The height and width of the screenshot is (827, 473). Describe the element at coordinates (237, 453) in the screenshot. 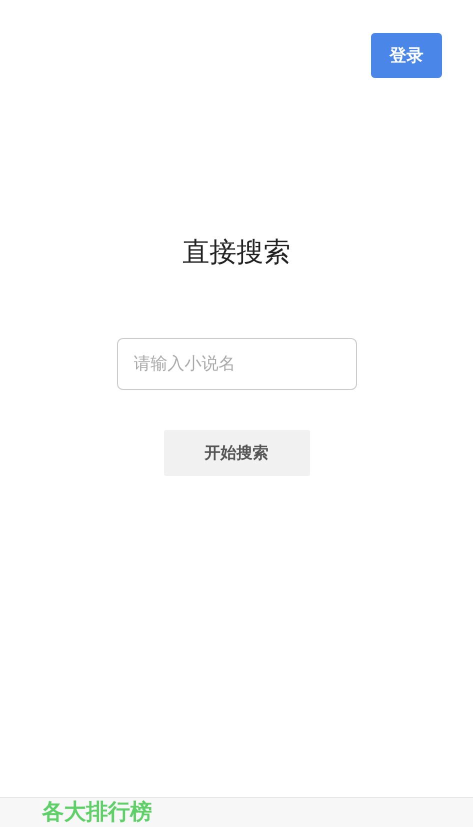

I see `search-button: 开始搜索` at that location.